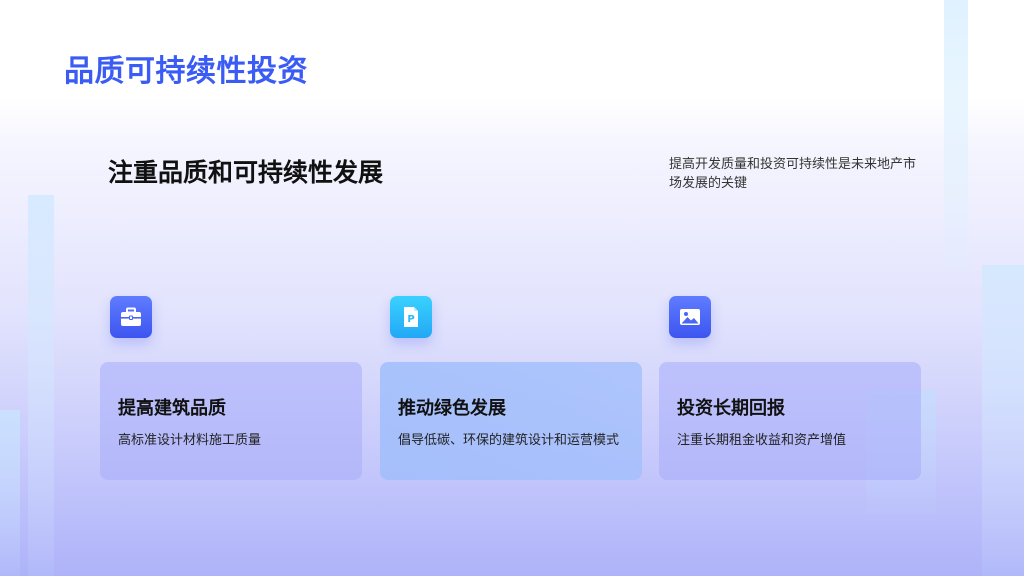 The width and height of the screenshot is (1024, 576). I want to click on card-title: 投资长期回报, so click(731, 408).